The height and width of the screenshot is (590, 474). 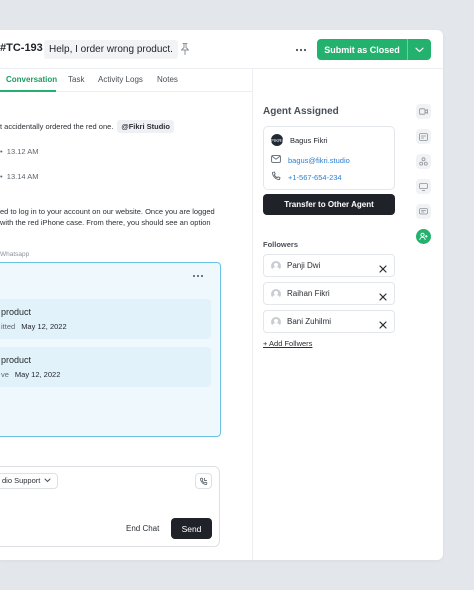 What do you see at coordinates (315, 177) in the screenshot?
I see `agent-phone-link: +1-567-654-234` at bounding box center [315, 177].